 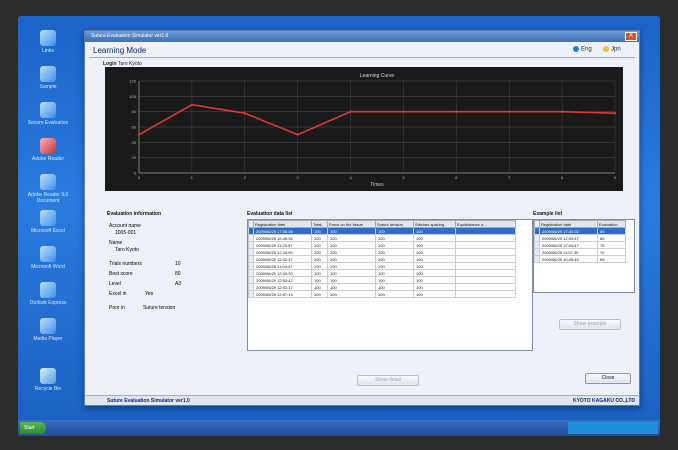 I want to click on evaluation-list-title: Evaluation data list, so click(x=270, y=214).